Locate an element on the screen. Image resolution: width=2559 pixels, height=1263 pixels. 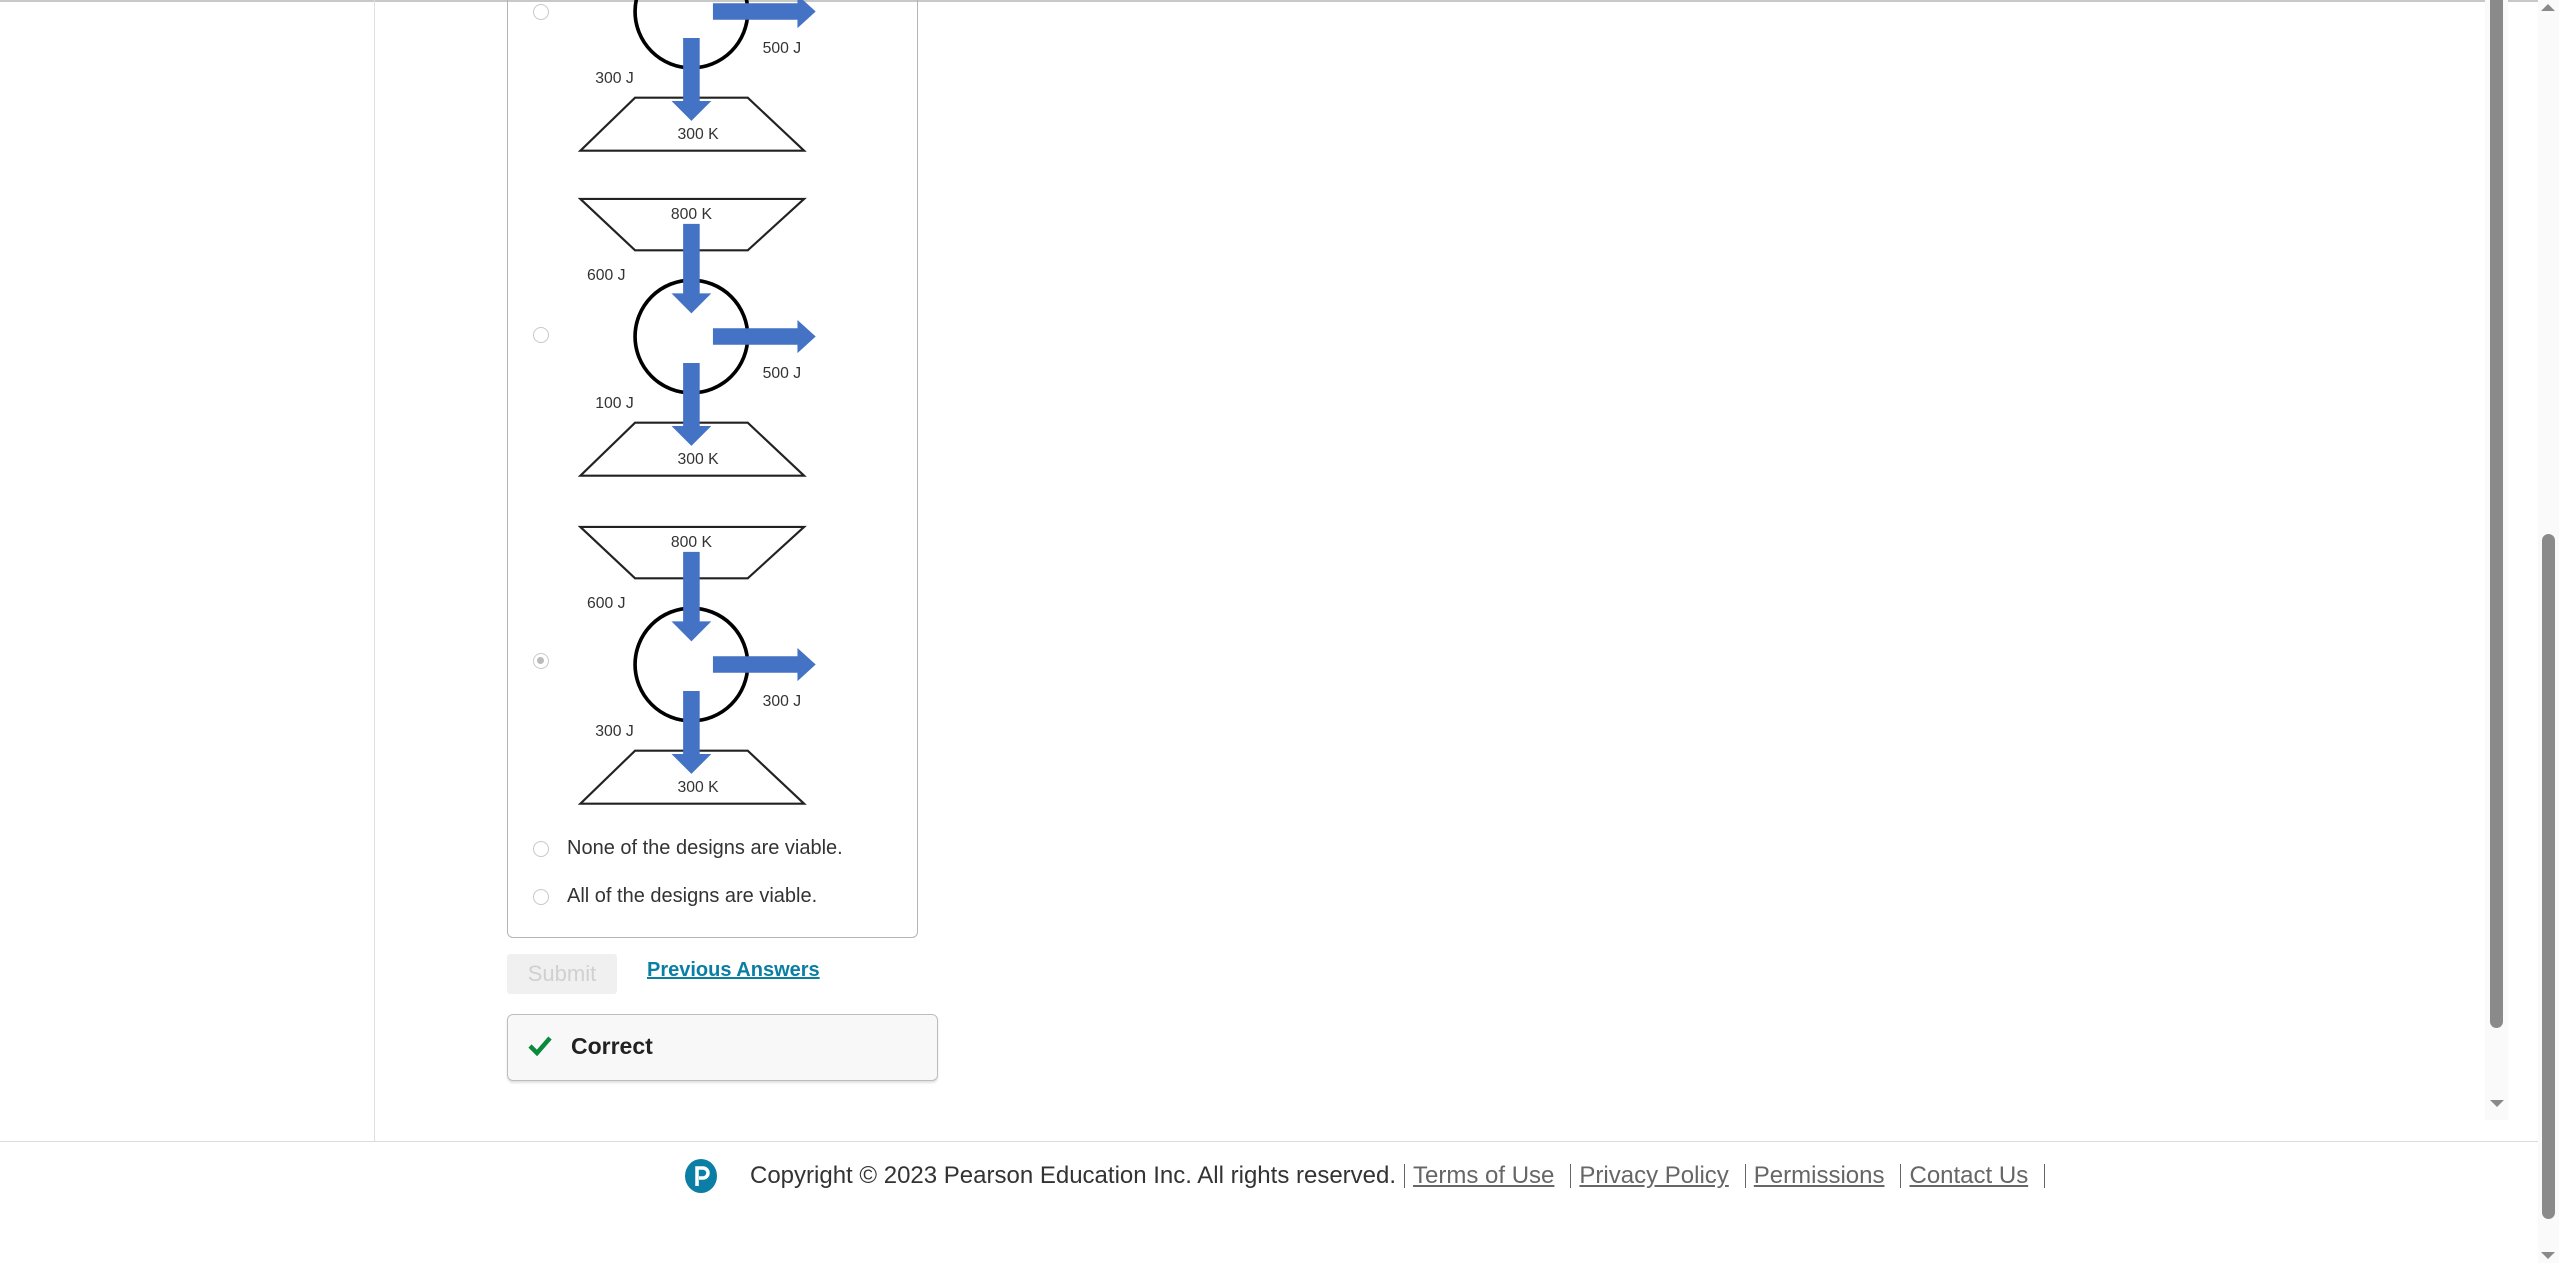
content-divider is located at coordinates (374, 570).